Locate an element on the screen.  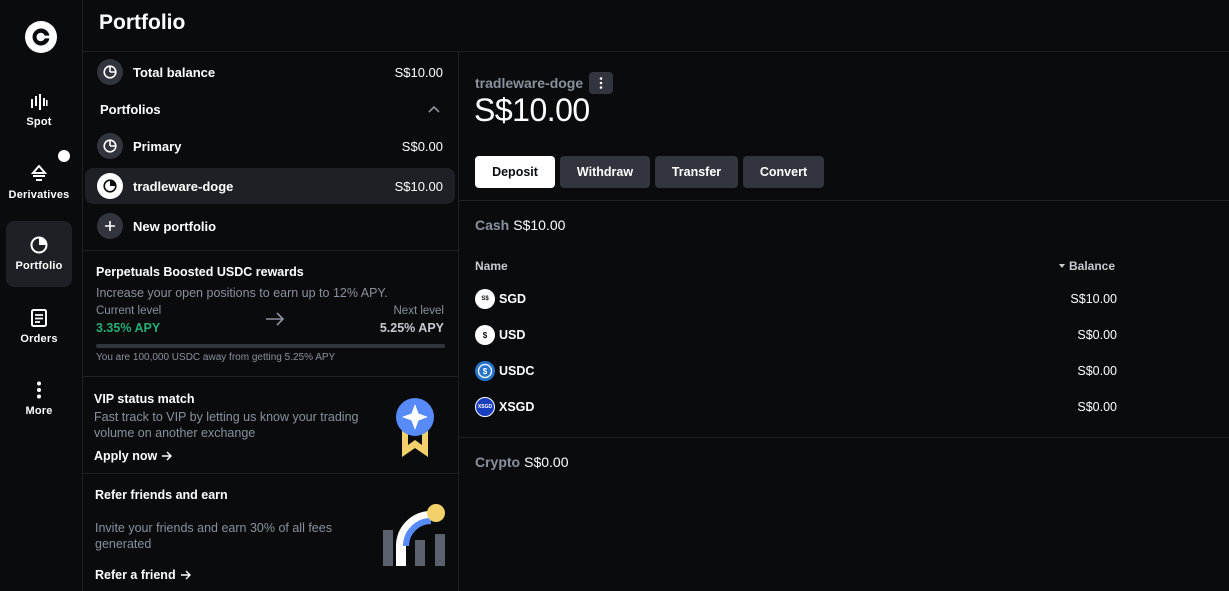
nav-item-orders: Orders is located at coordinates (39, 327).